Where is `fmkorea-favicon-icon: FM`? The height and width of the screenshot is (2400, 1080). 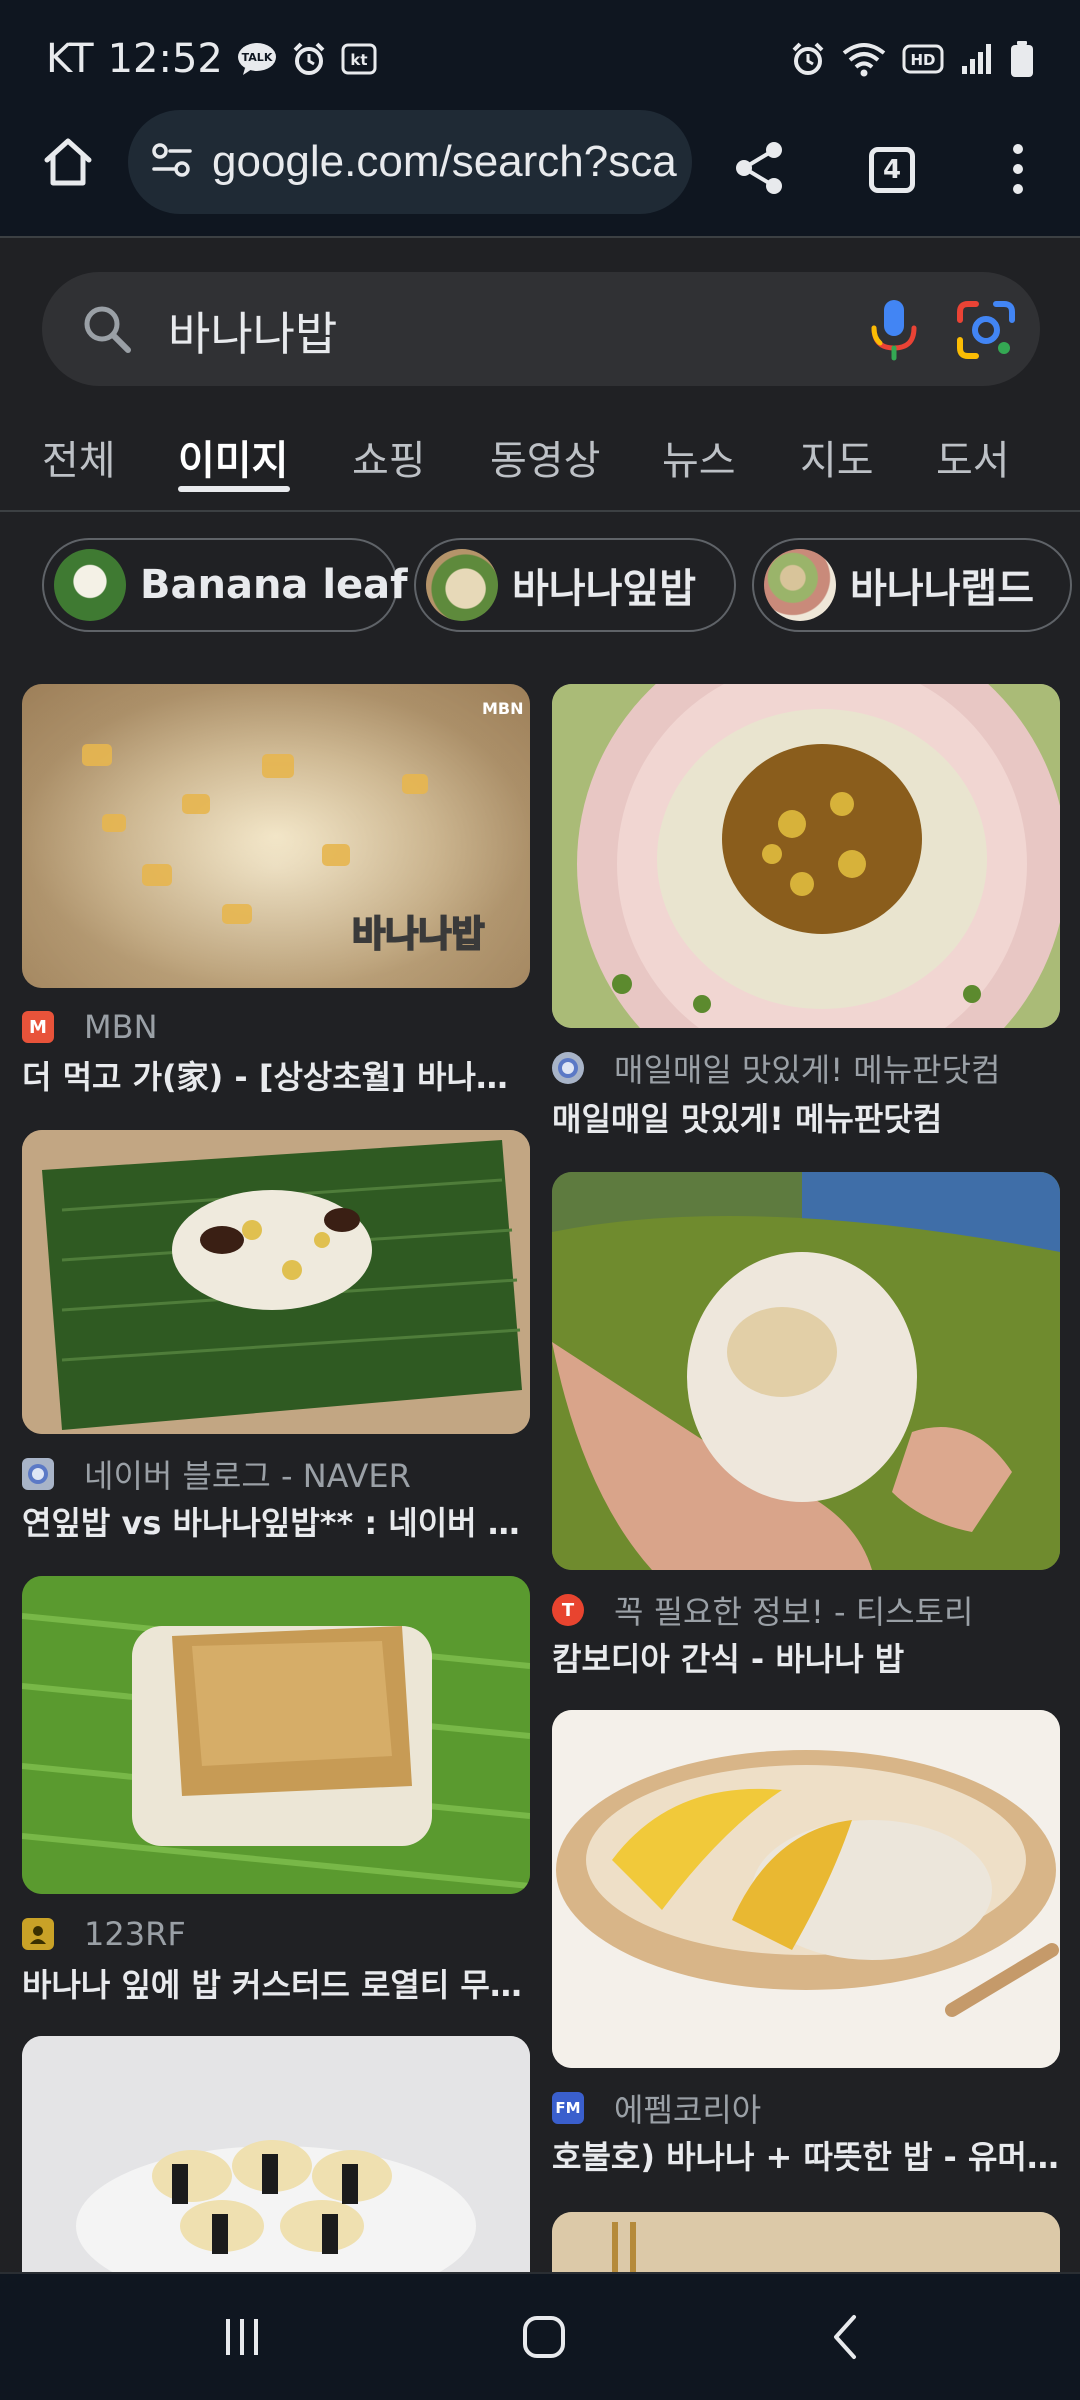 fmkorea-favicon-icon: FM is located at coordinates (568, 2108).